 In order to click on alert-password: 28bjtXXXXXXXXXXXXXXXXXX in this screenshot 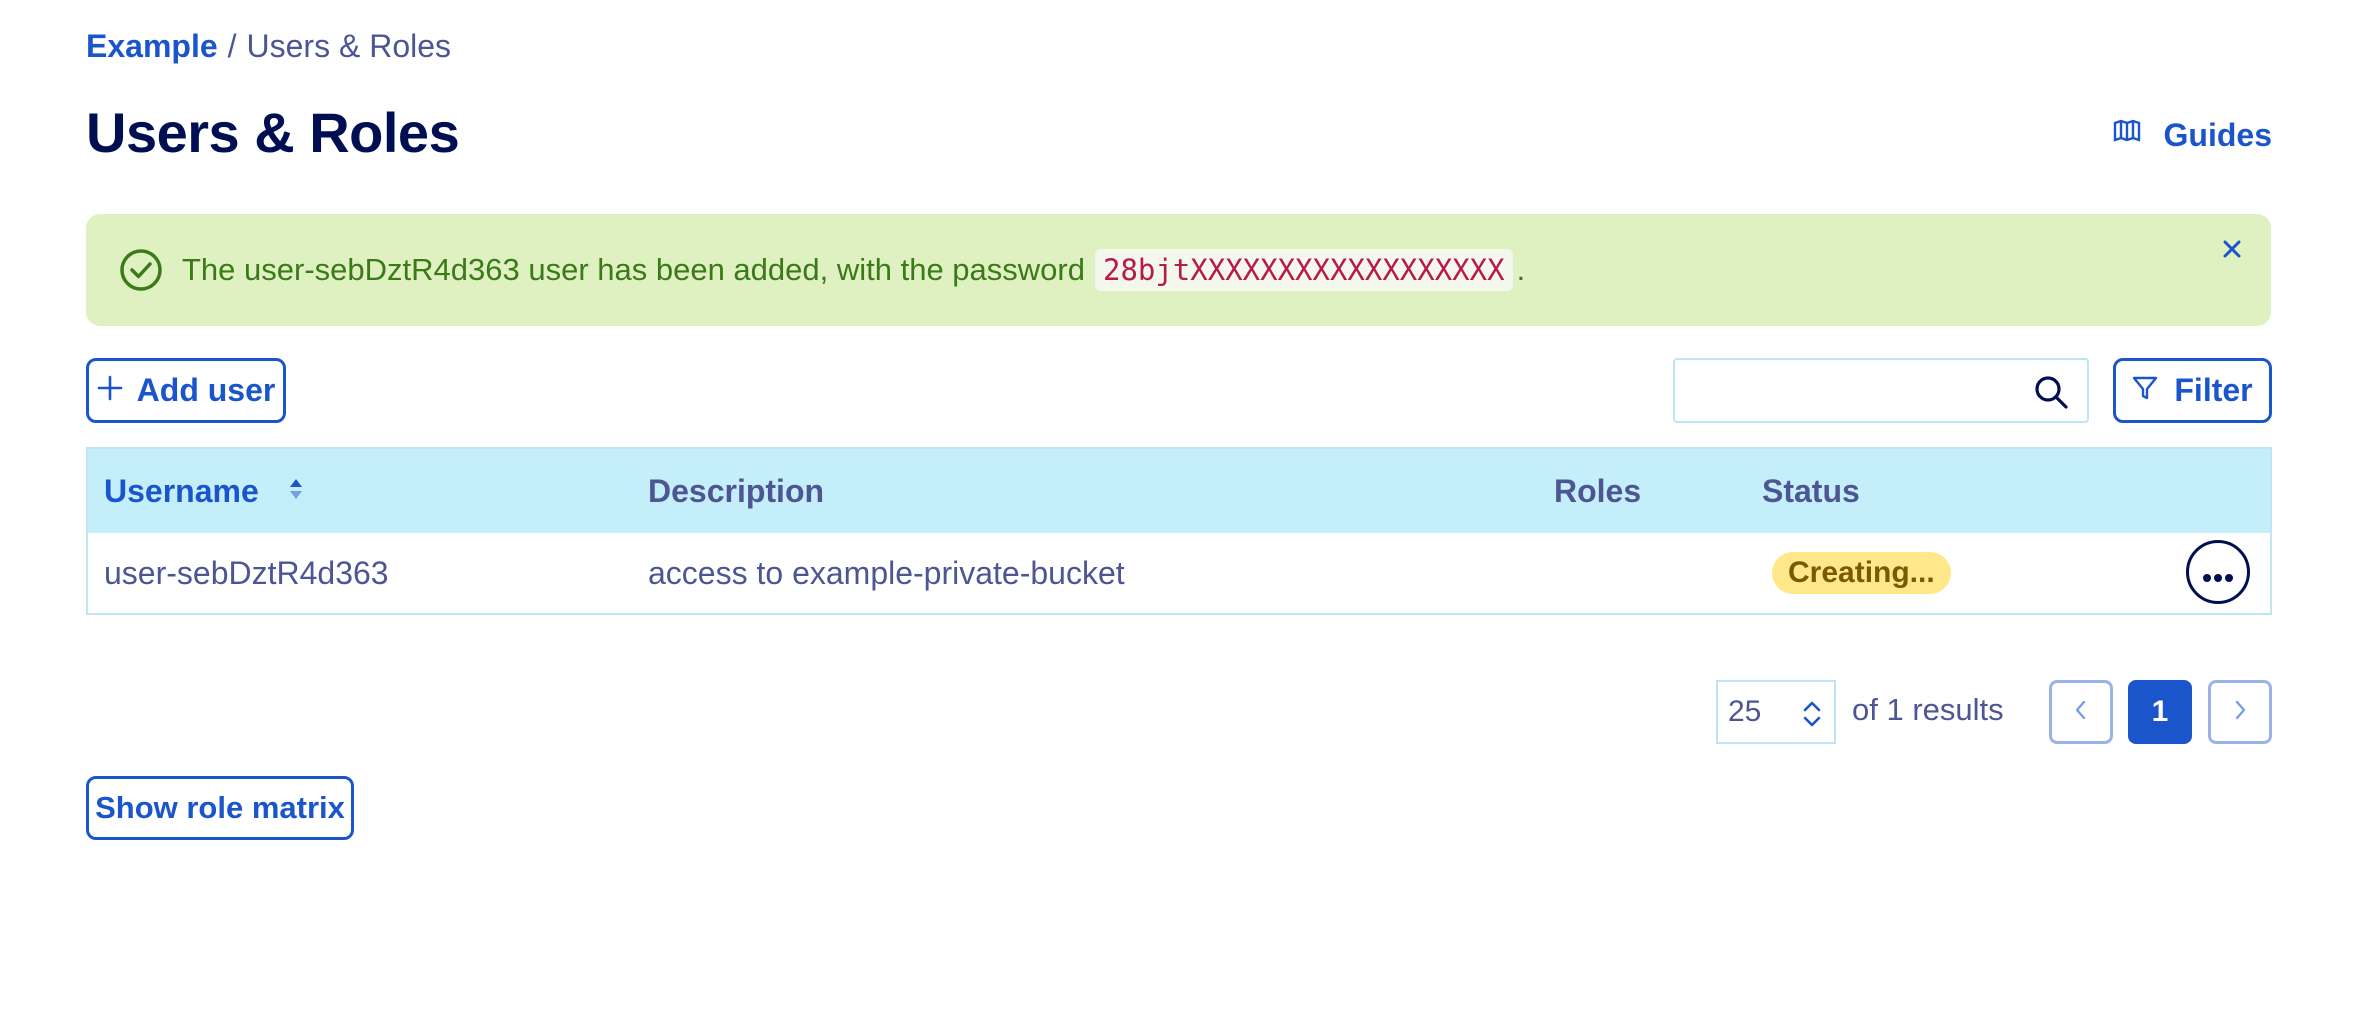, I will do `click(1303, 270)`.